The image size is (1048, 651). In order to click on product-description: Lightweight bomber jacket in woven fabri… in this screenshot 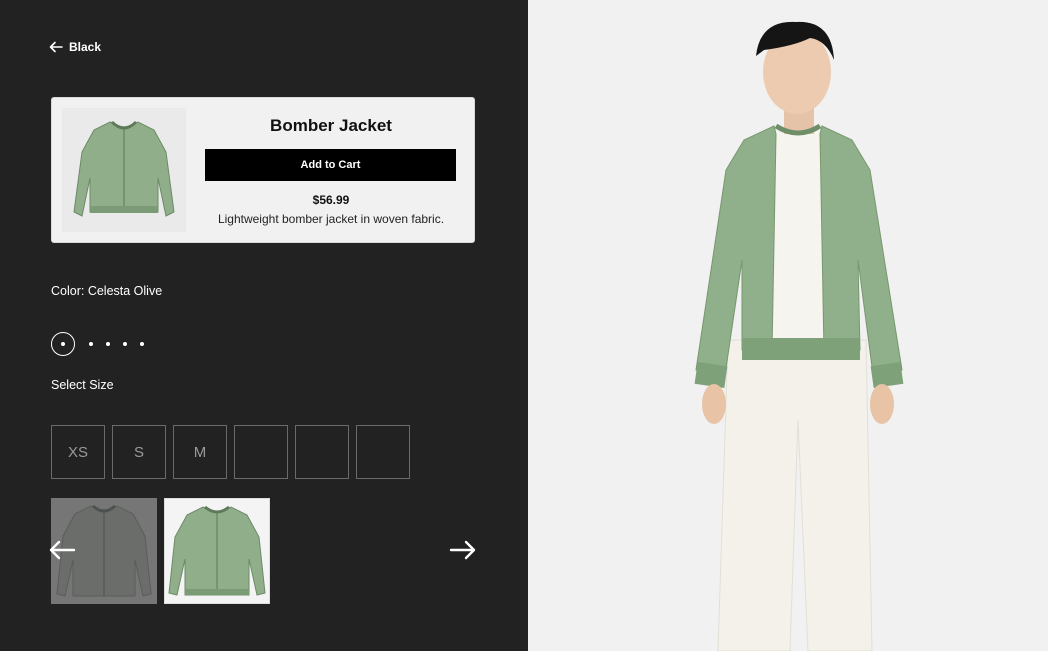, I will do `click(331, 219)`.